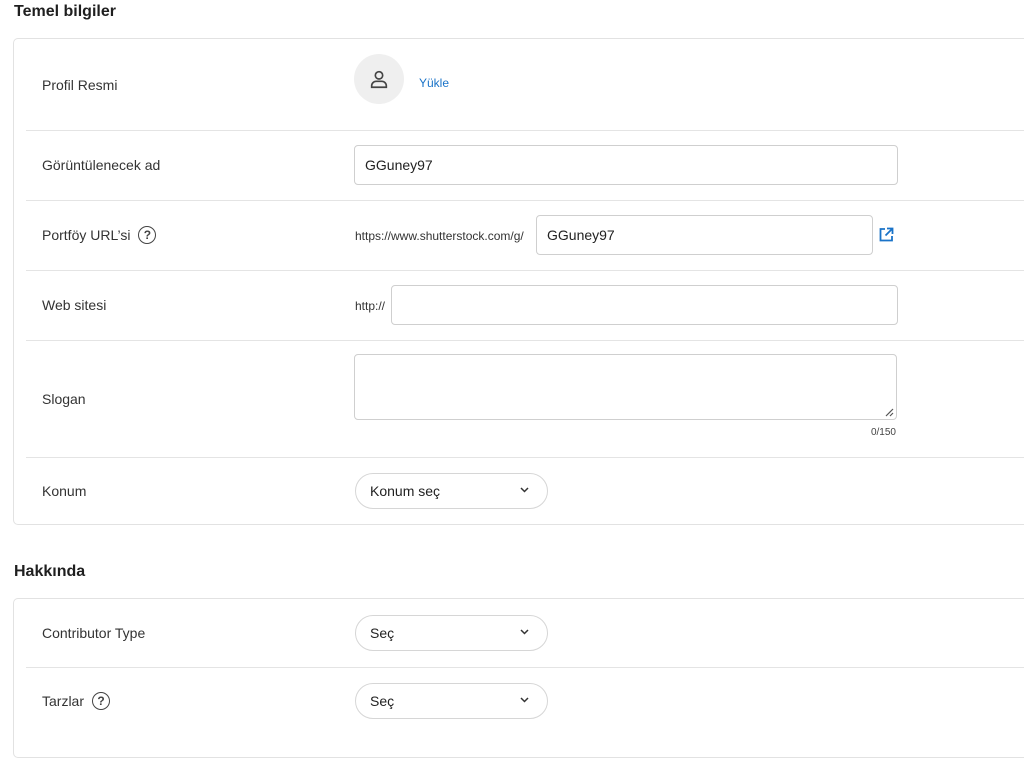 This screenshot has width=1024, height=758. Describe the element at coordinates (883, 432) in the screenshot. I see `slogan-character-counter: 0/150` at that location.